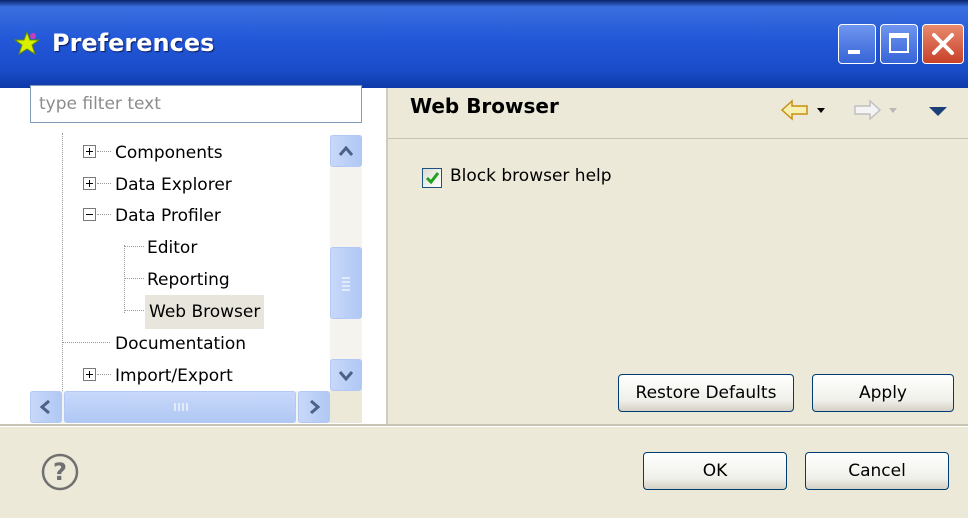 The height and width of the screenshot is (518, 968). I want to click on scroll-right-button, so click(314, 407).